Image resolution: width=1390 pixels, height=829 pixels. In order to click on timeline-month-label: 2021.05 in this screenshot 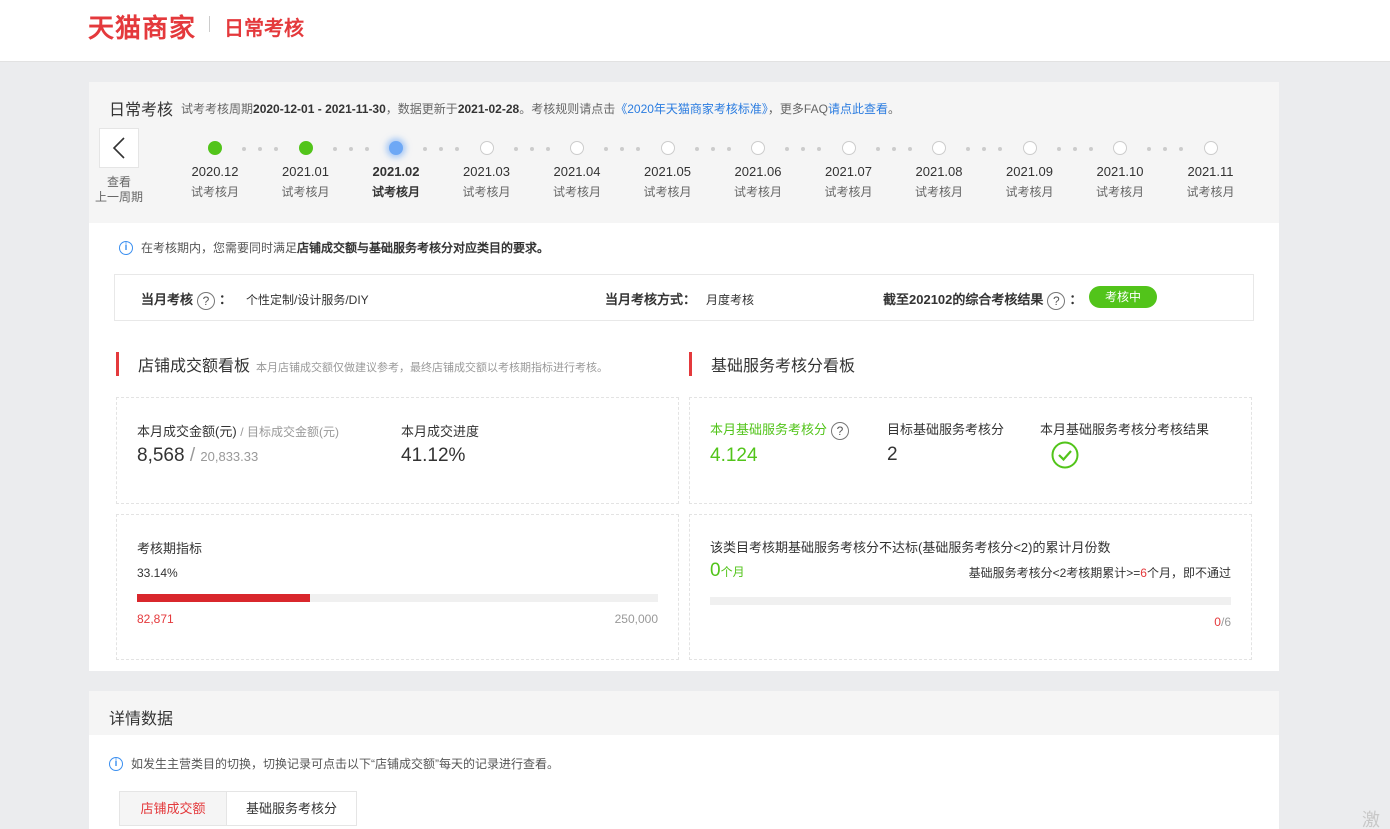, I will do `click(667, 171)`.